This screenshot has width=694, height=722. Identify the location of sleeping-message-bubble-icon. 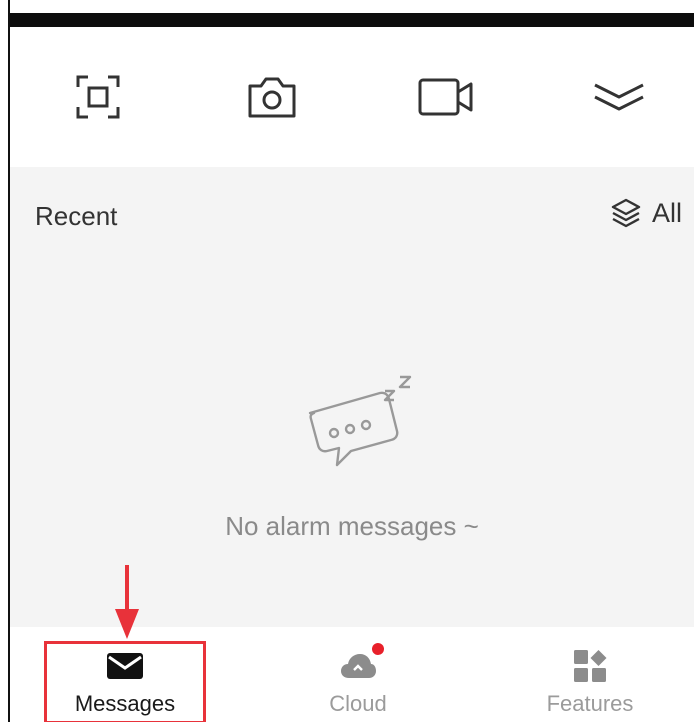
(360, 421).